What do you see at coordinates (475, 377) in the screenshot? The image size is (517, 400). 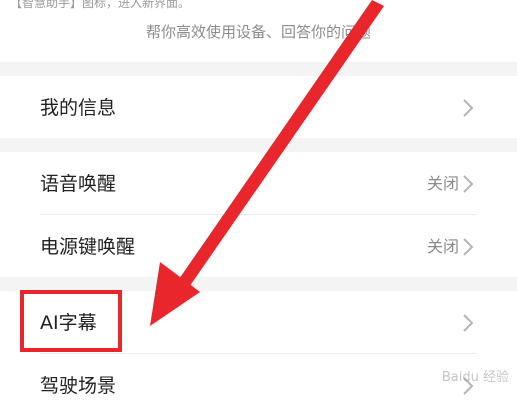 I see `watermark: Baidu 经验` at bounding box center [475, 377].